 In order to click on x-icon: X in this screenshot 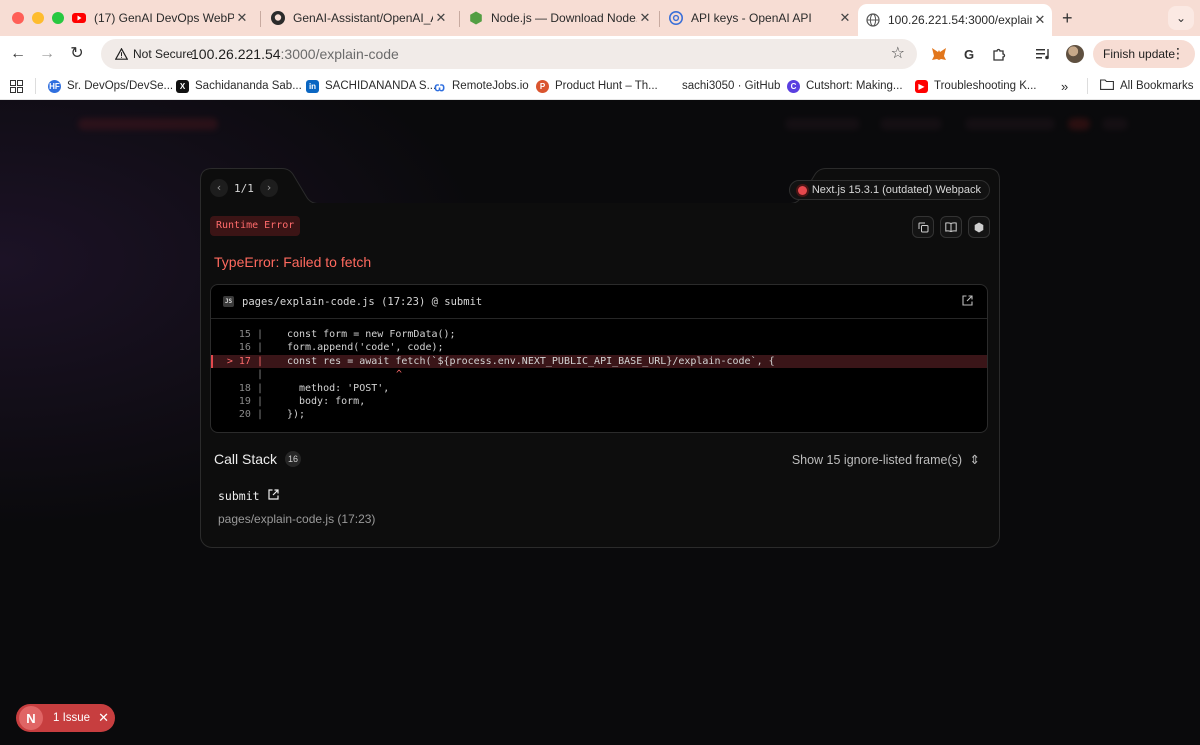, I will do `click(182, 86)`.